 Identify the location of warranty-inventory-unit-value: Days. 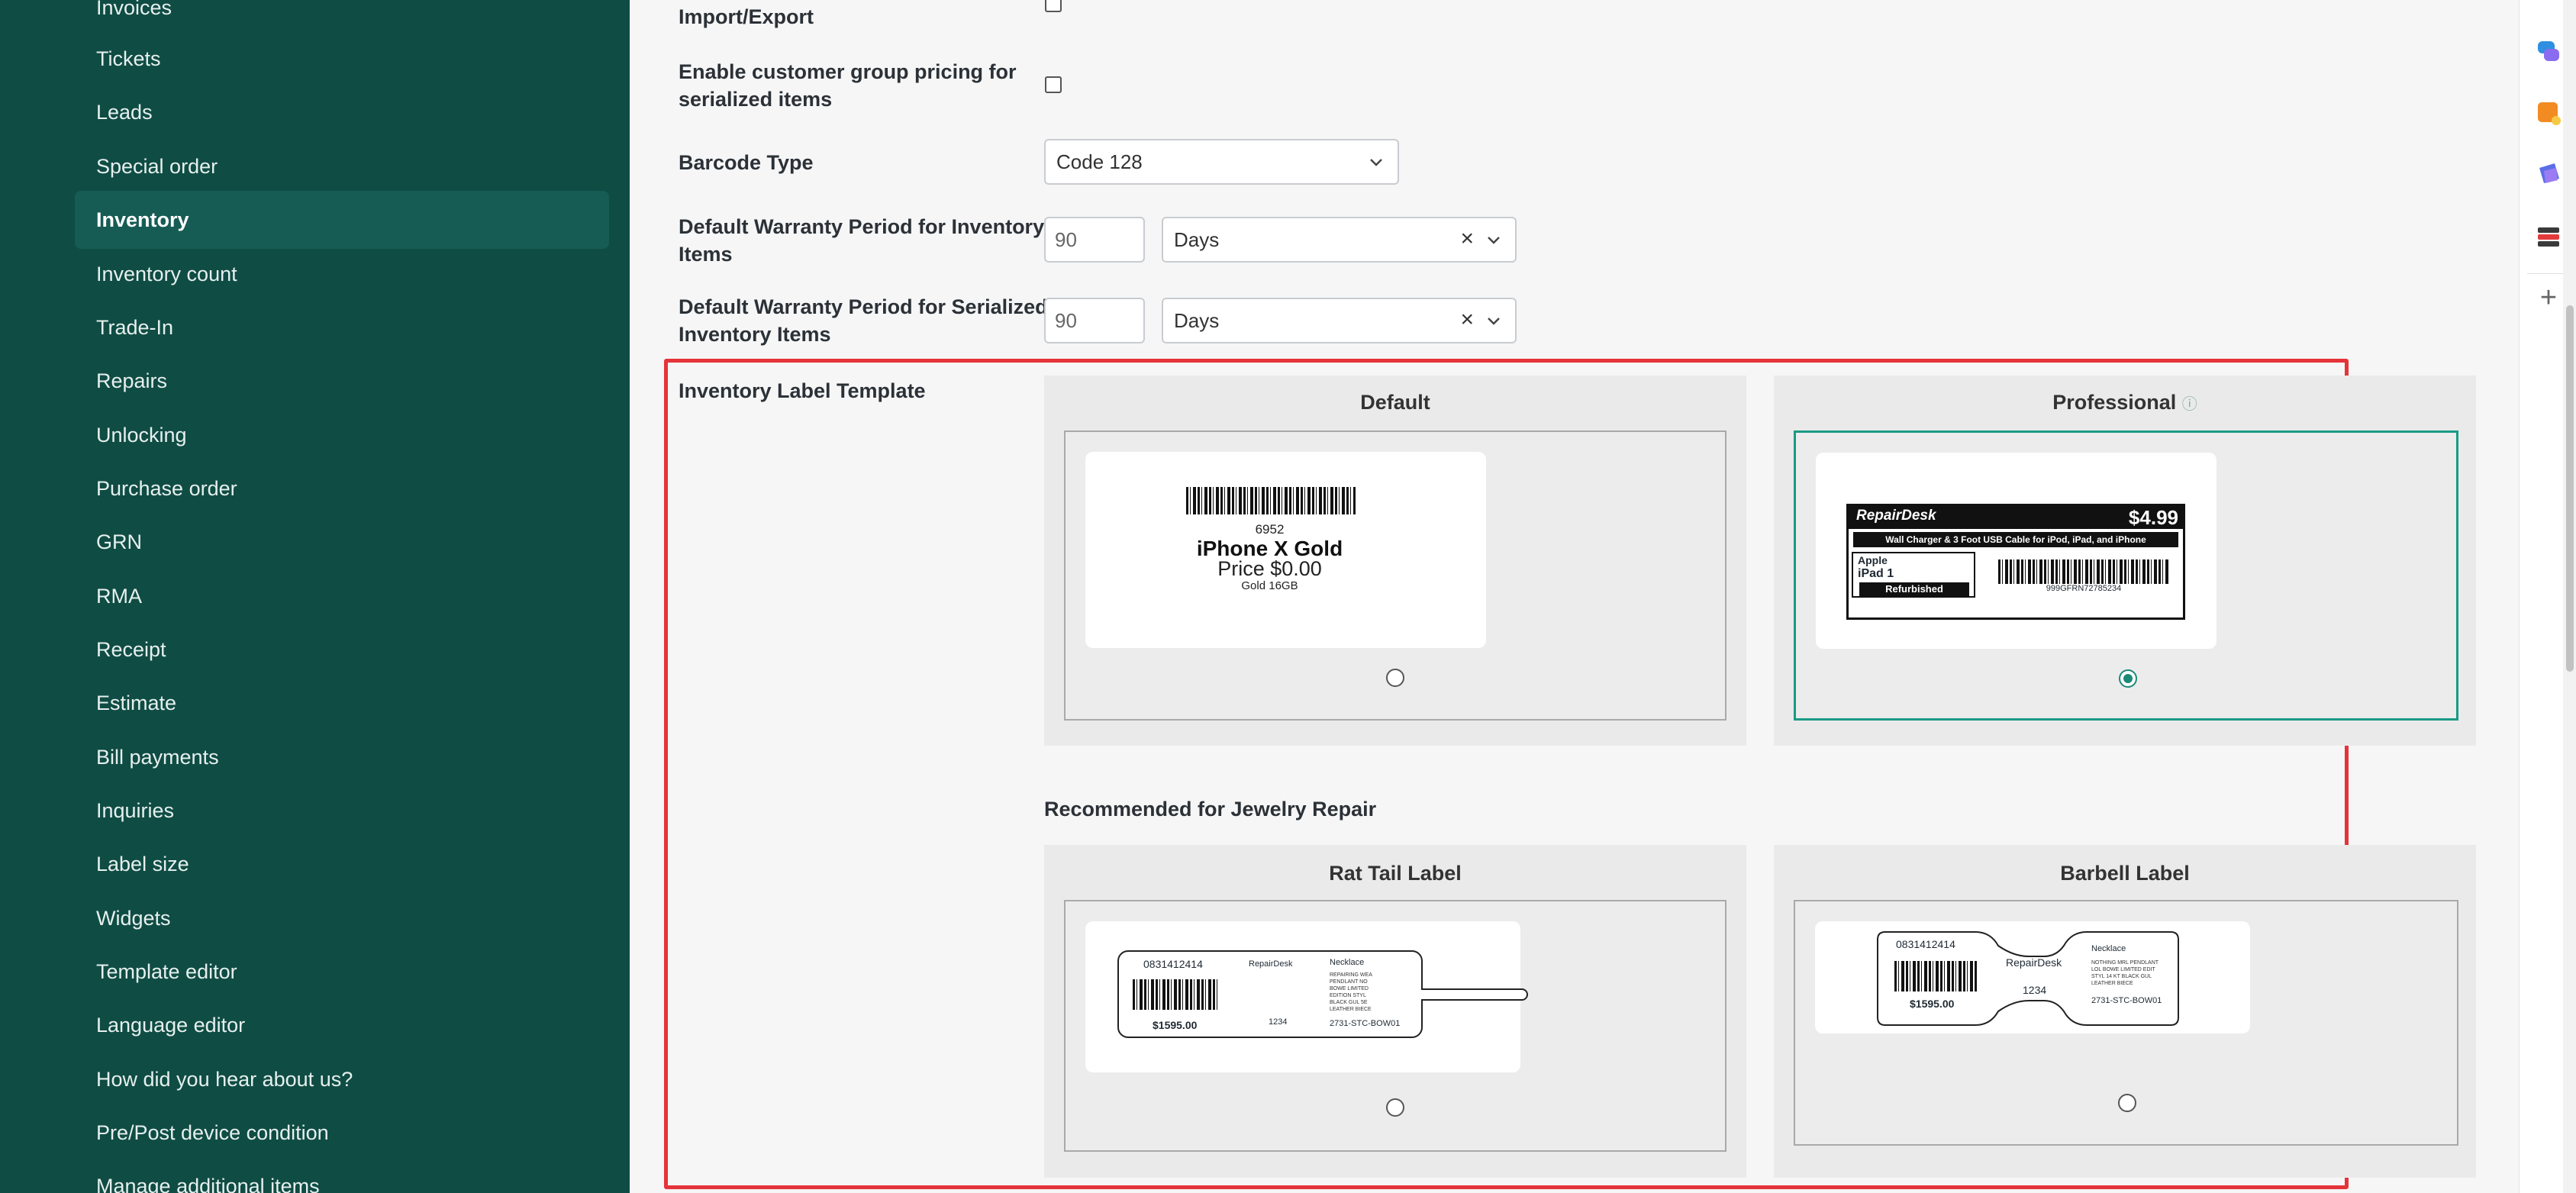
(1197, 239).